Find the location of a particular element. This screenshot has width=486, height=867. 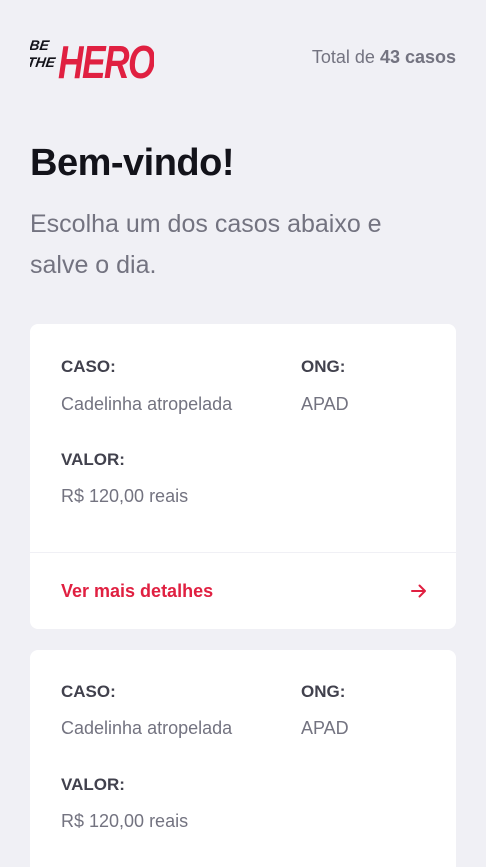

see-details-label: Ver mais detalhes is located at coordinates (137, 590).